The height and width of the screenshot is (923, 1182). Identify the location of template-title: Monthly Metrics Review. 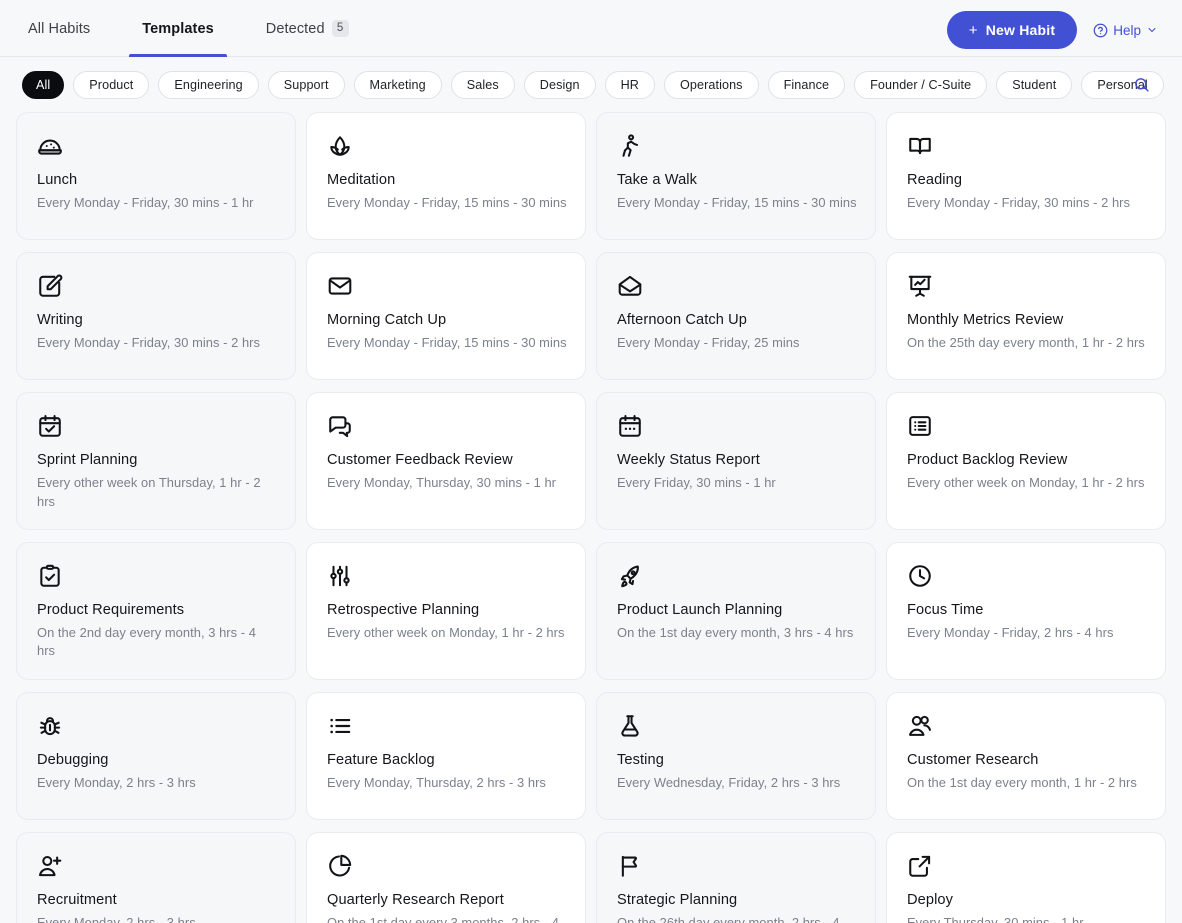
(985, 320).